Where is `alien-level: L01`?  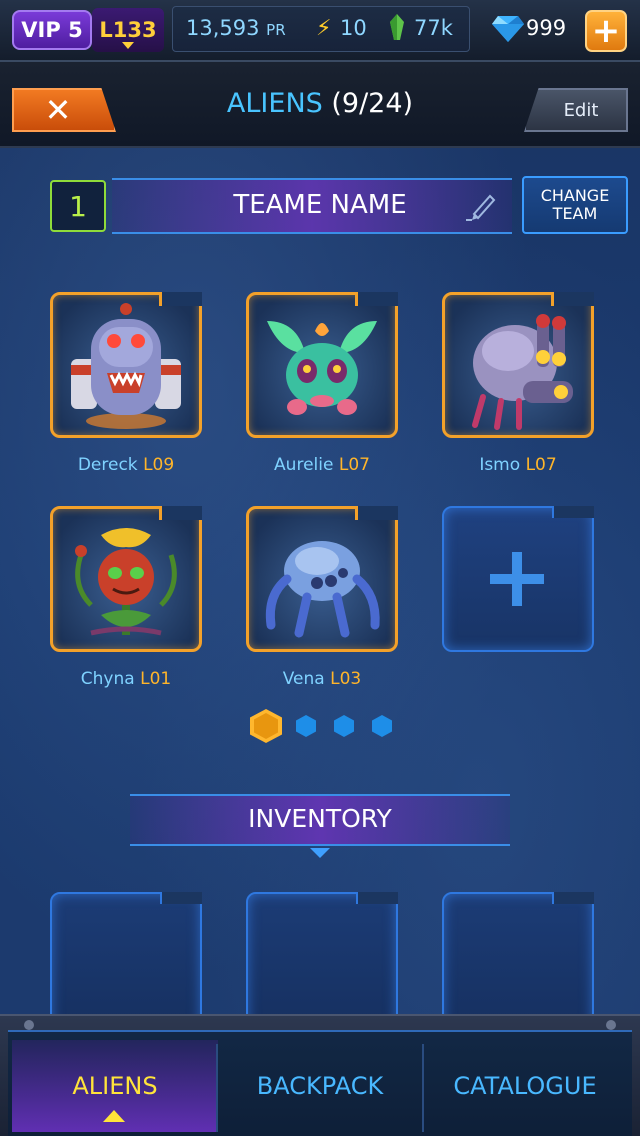
alien-level: L01 is located at coordinates (156, 679).